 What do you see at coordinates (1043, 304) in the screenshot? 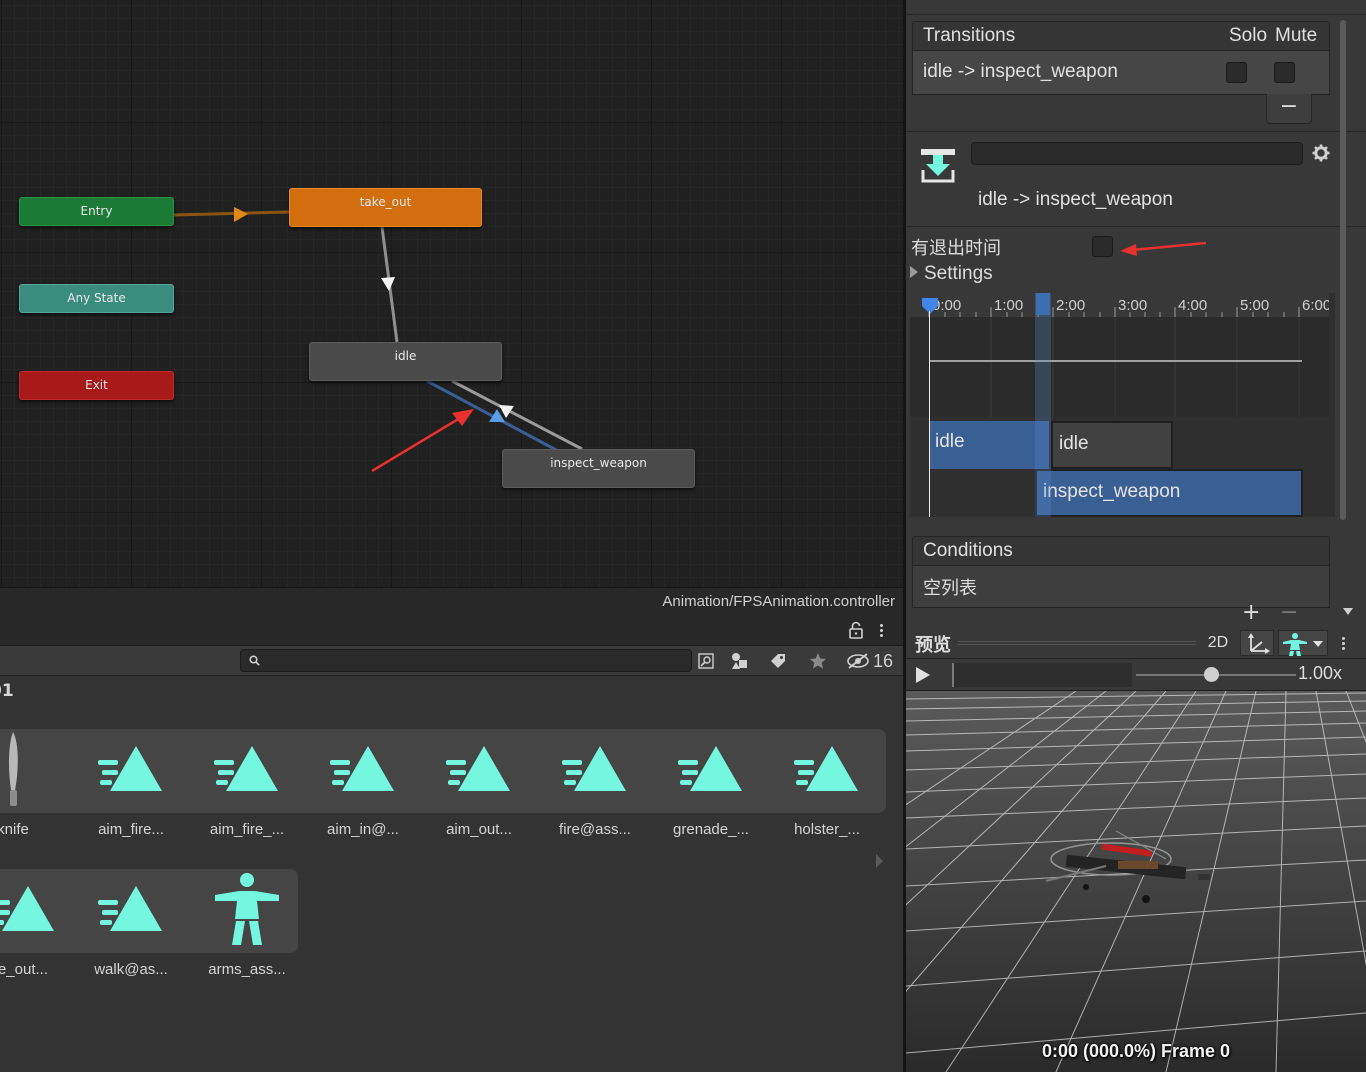
I see `transition-range-handle` at bounding box center [1043, 304].